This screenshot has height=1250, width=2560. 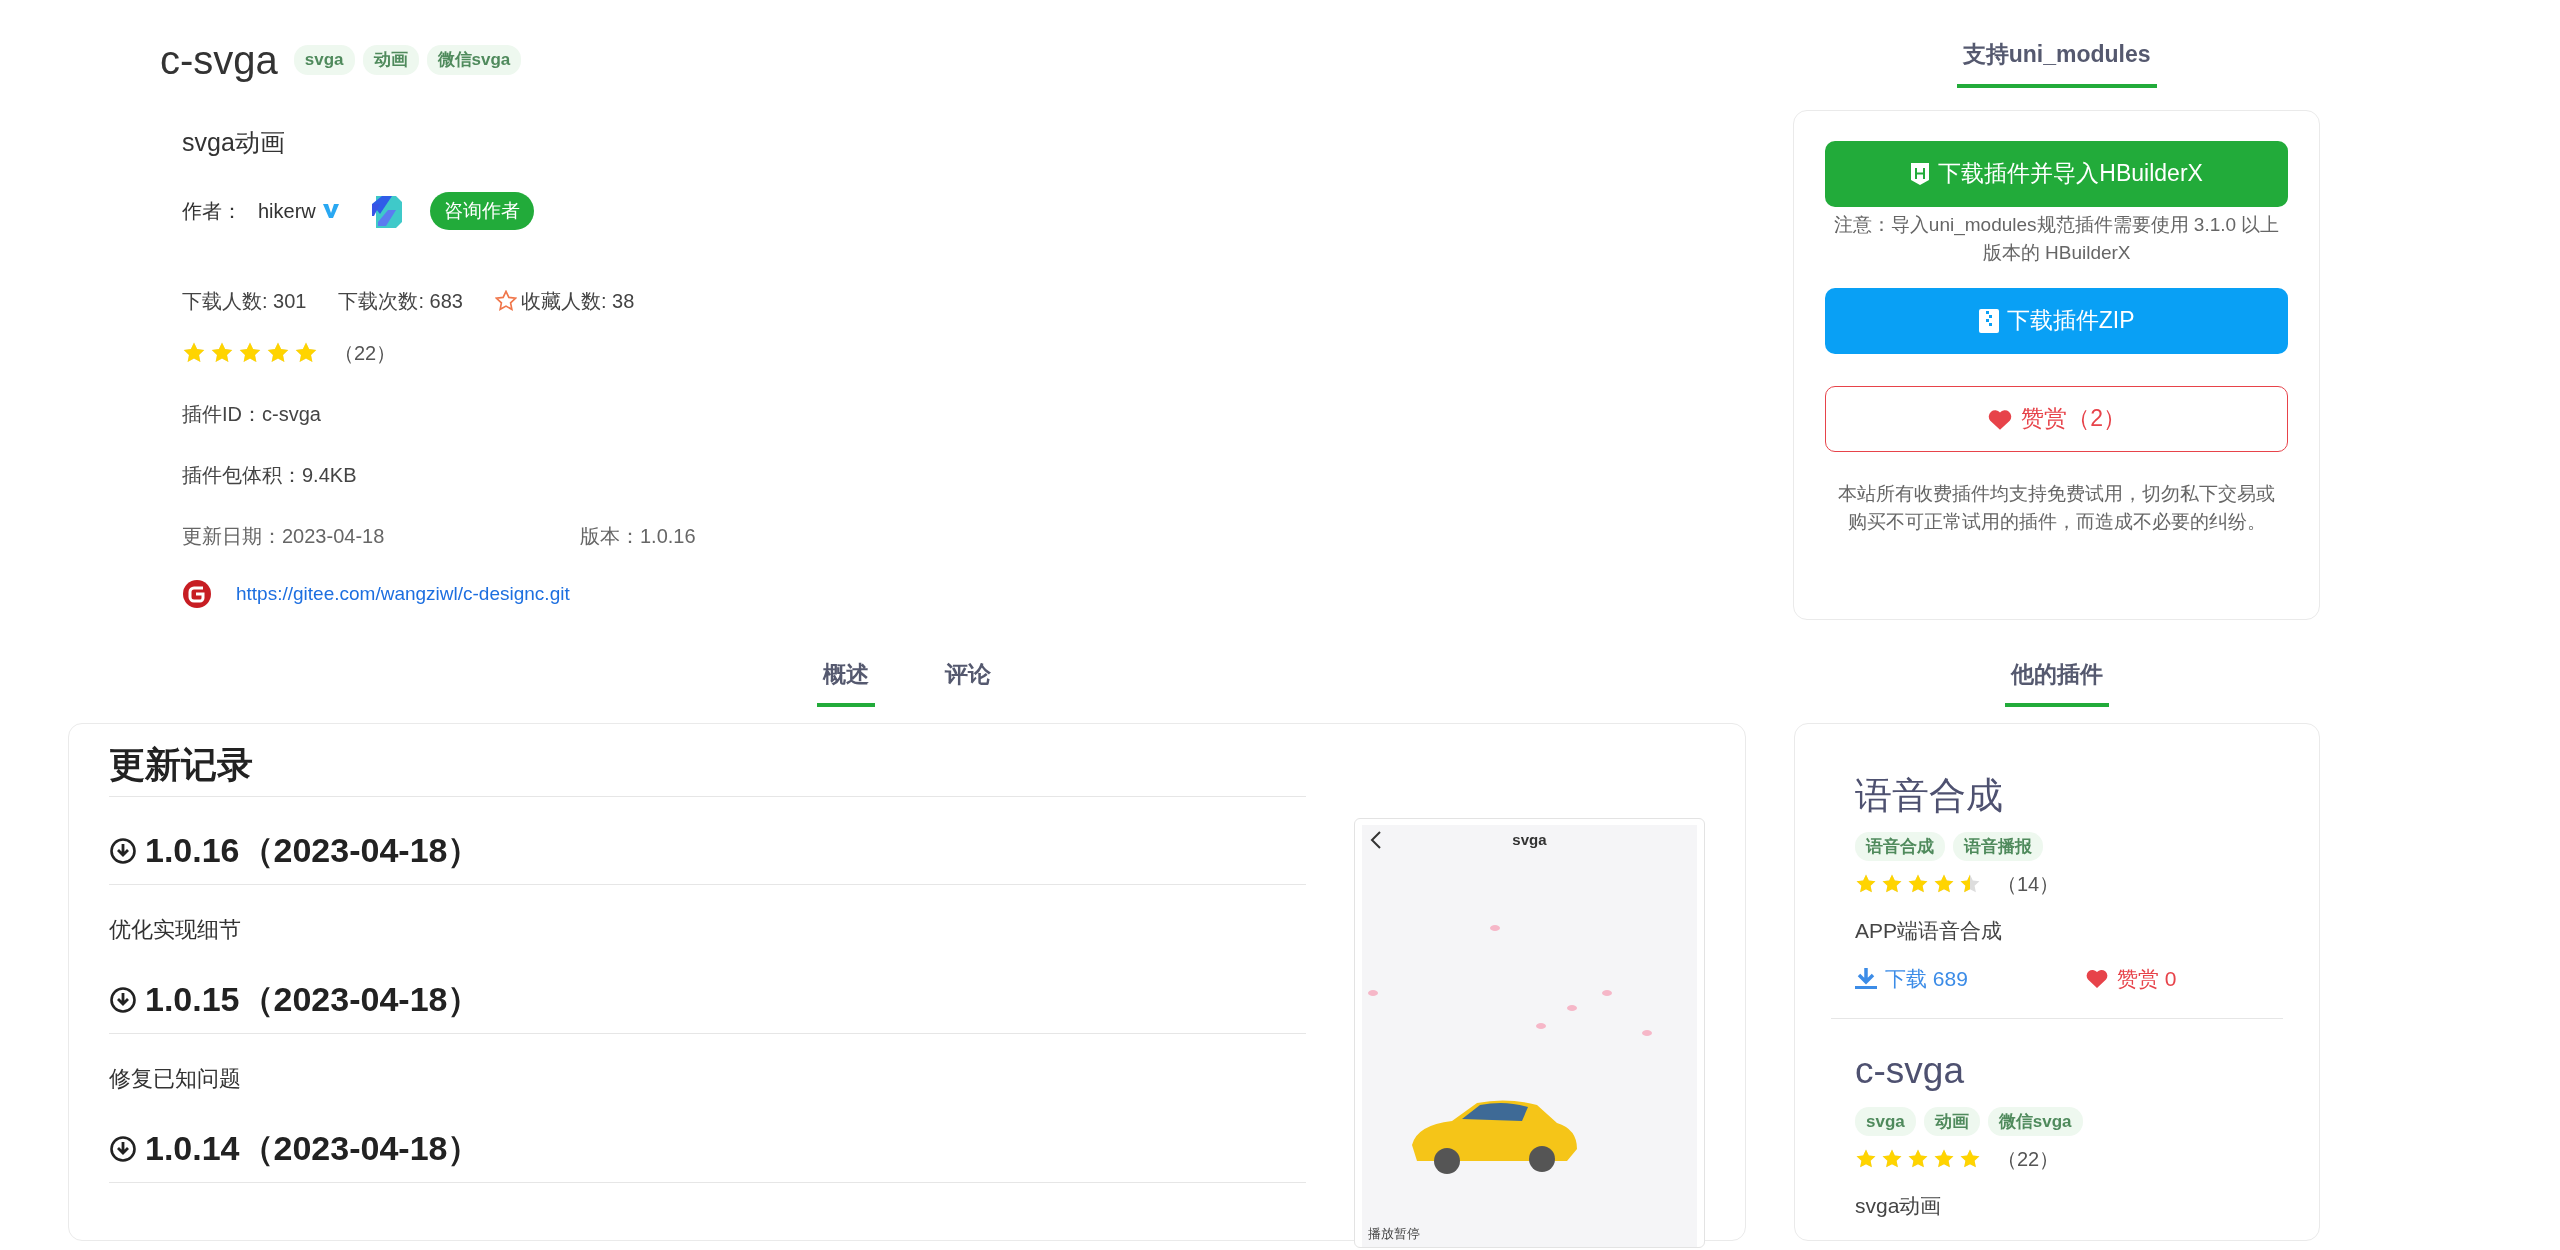 I want to click on plugin-name: c-svga, so click(x=2057, y=1071).